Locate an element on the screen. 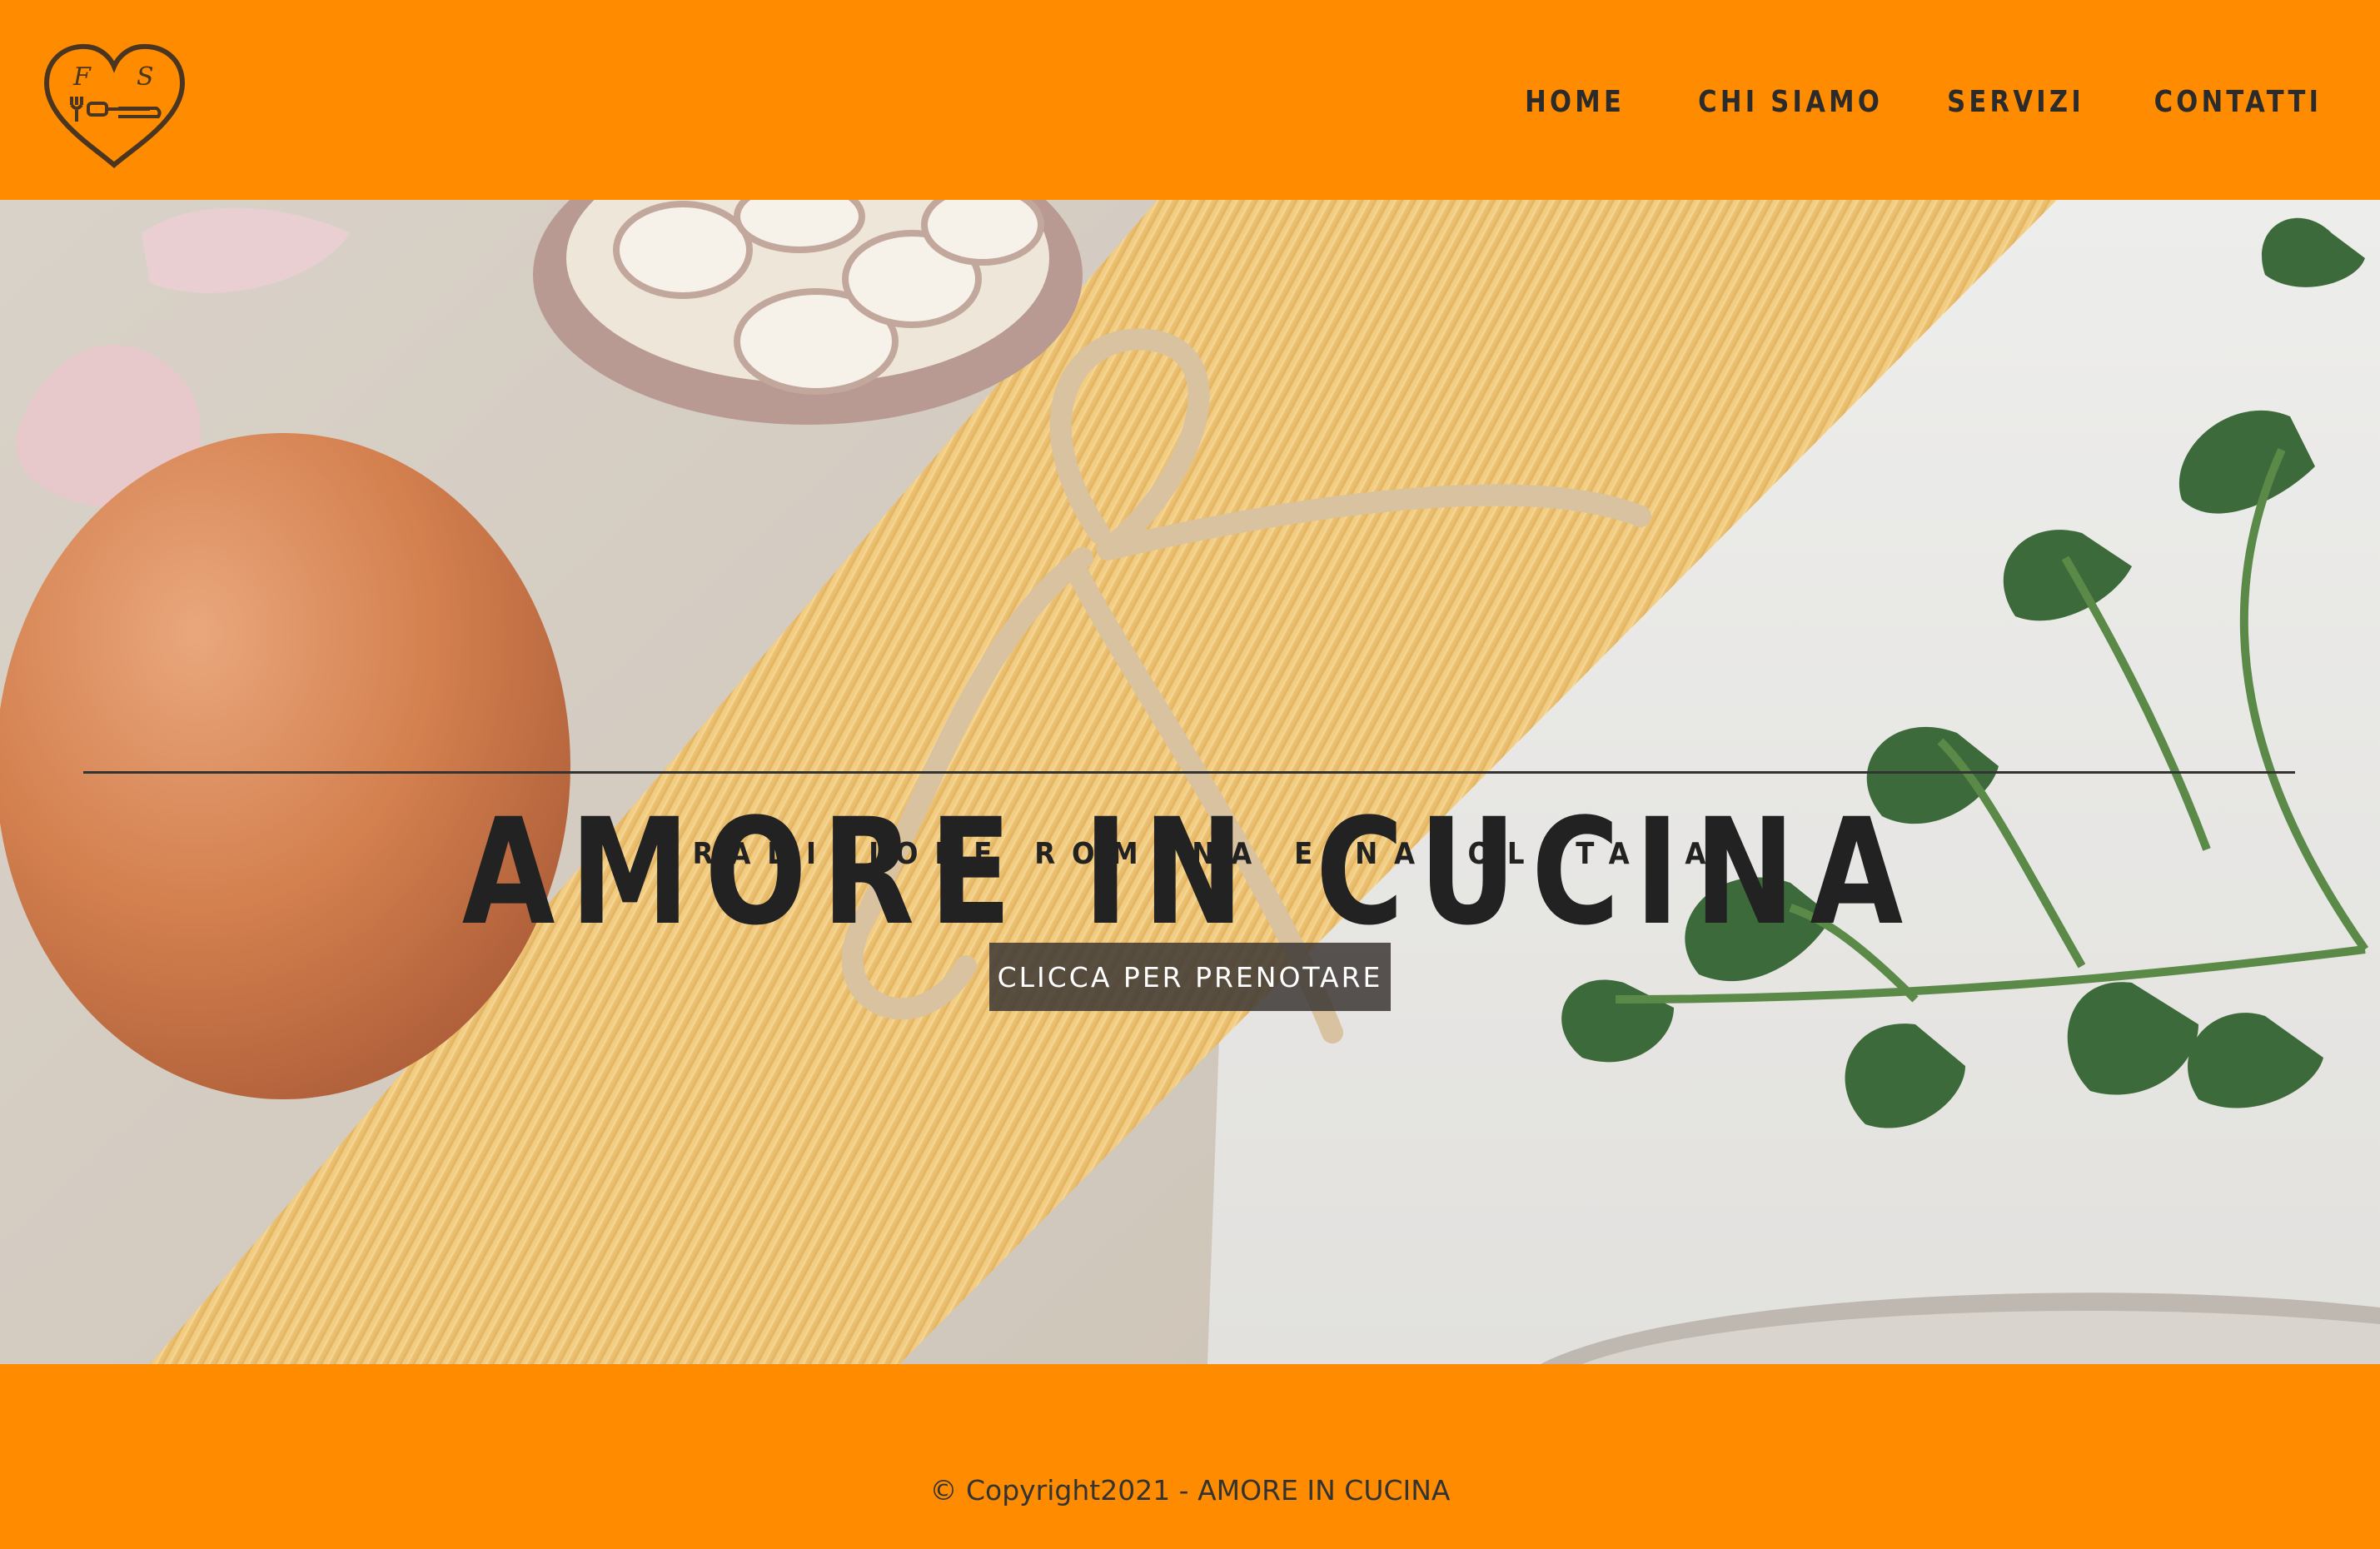 The image size is (2380, 1549). nav-servizi-link: SERVIZI is located at coordinates (2015, 102).